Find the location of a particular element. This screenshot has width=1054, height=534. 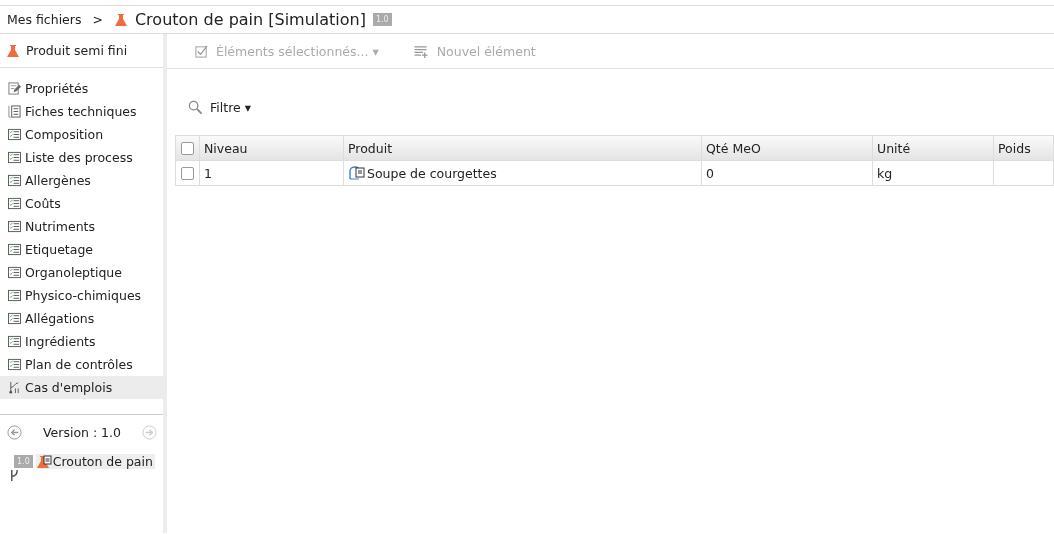

select-all-checkbox is located at coordinates (187, 148).